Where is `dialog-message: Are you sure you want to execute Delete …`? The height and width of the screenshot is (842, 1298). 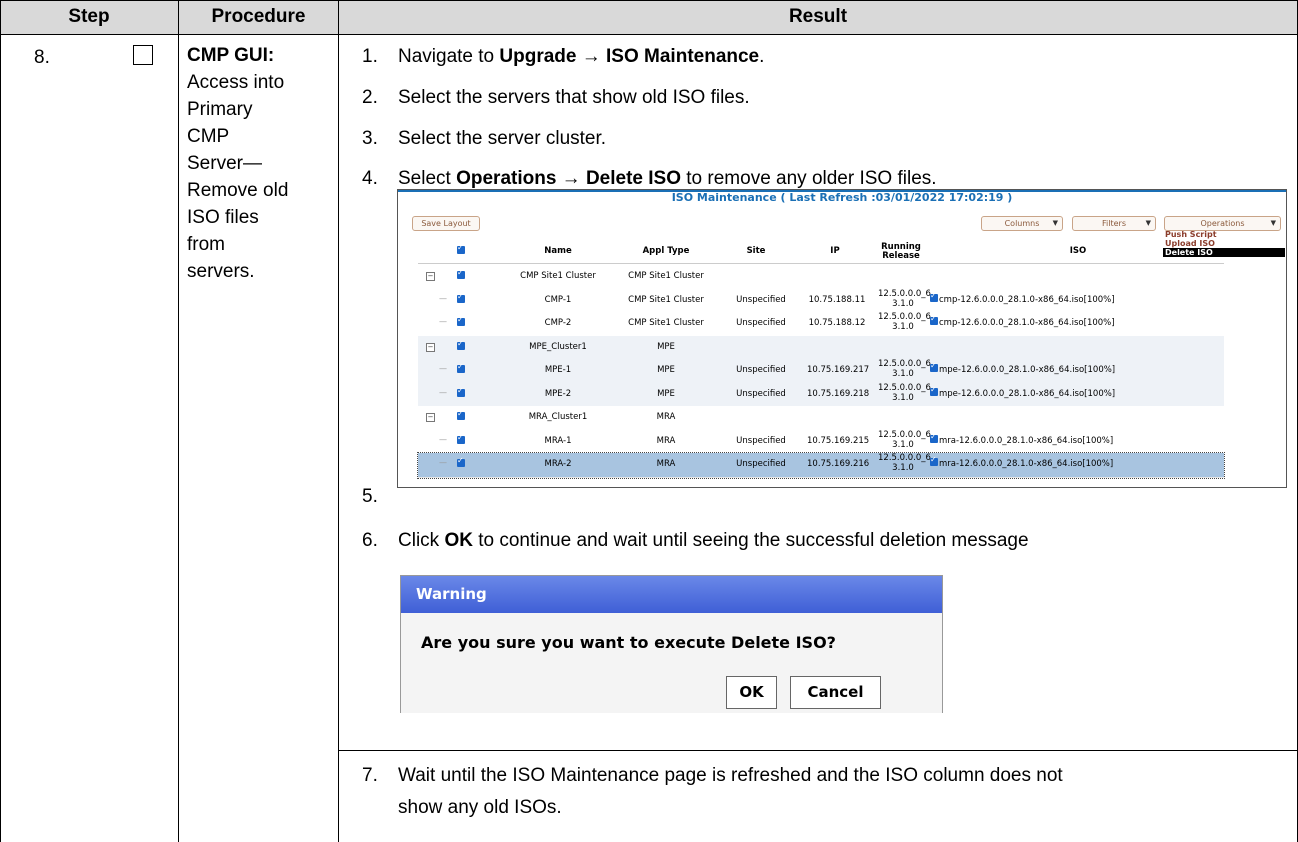 dialog-message: Are you sure you want to execute Delete … is located at coordinates (628, 642).